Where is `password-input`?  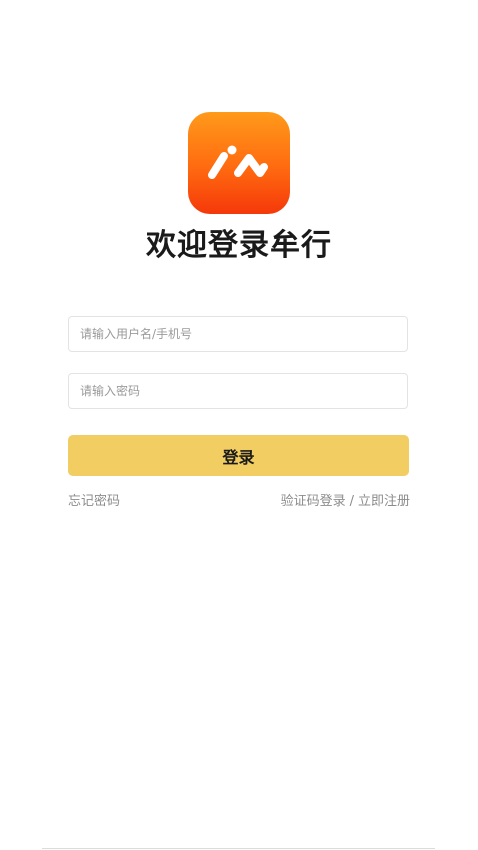 password-input is located at coordinates (238, 391).